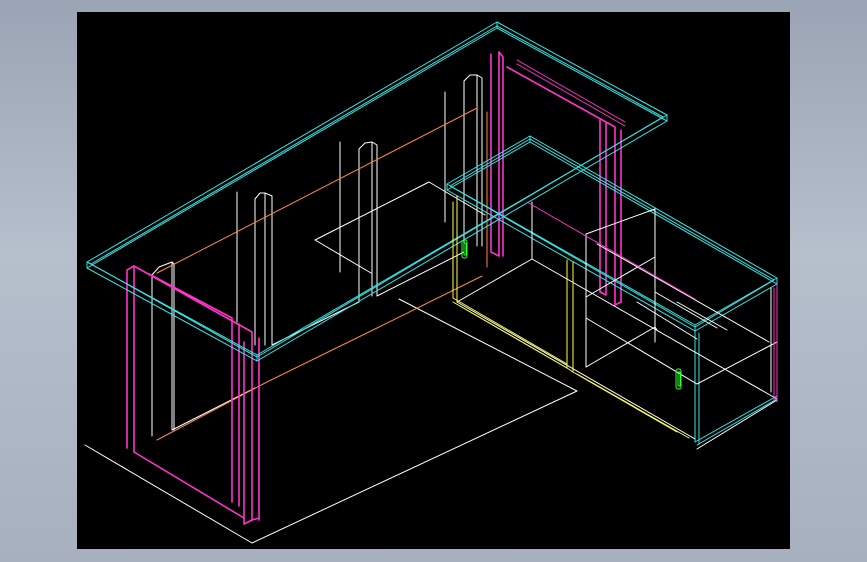 The height and width of the screenshot is (562, 867). What do you see at coordinates (571, 314) in the screenshot?
I see `cabinet-handle-icon` at bounding box center [571, 314].